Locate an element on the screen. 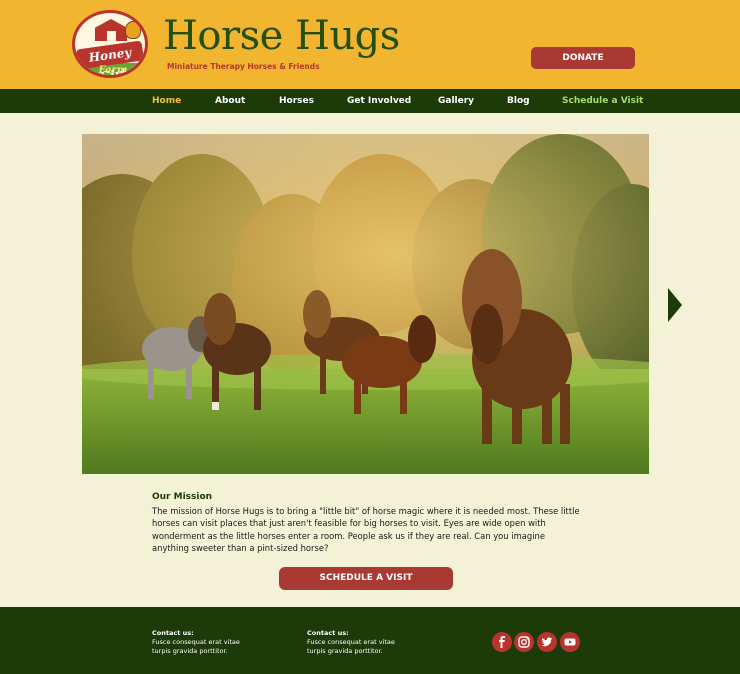  schedule-visit-button: SCHEDULE A VISIT is located at coordinates (366, 578).